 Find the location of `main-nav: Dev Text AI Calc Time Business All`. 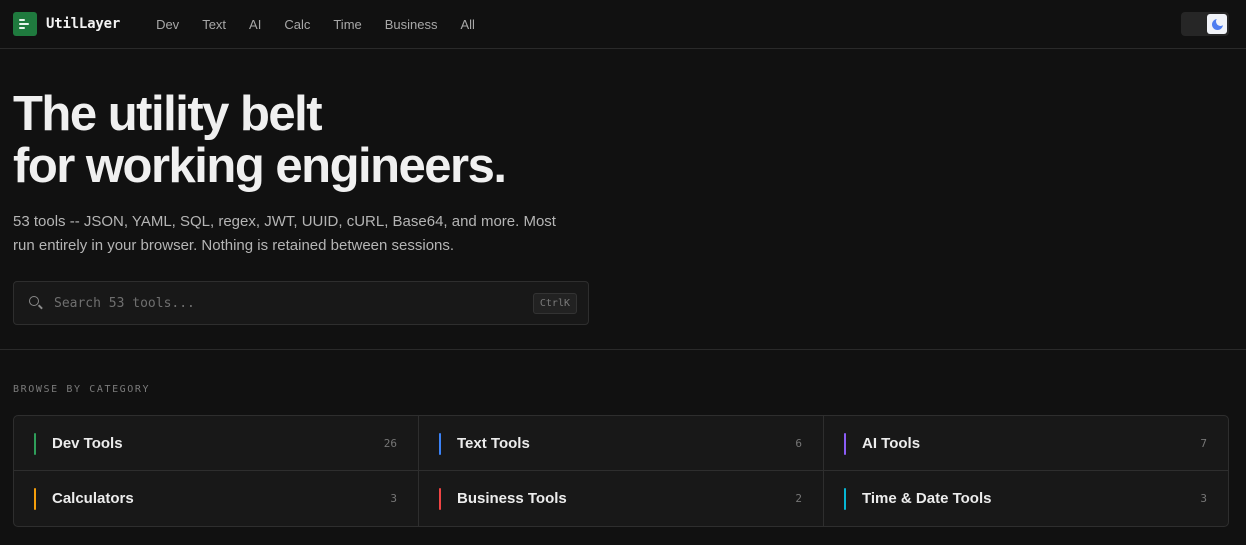

main-nav: Dev Text AI Calc Time Business All is located at coordinates (327, 24).